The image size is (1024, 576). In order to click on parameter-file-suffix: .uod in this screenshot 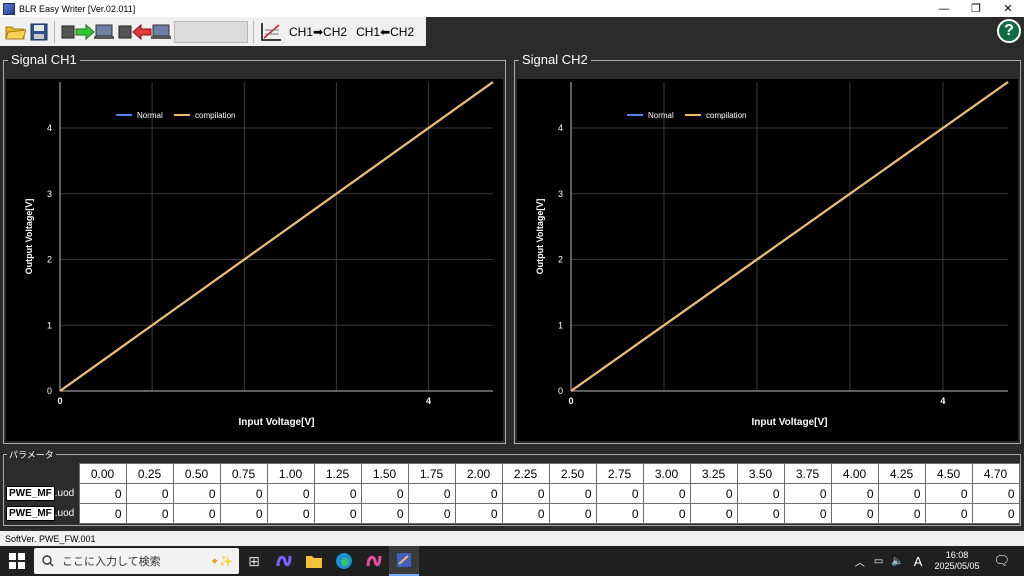, I will do `click(64, 513)`.